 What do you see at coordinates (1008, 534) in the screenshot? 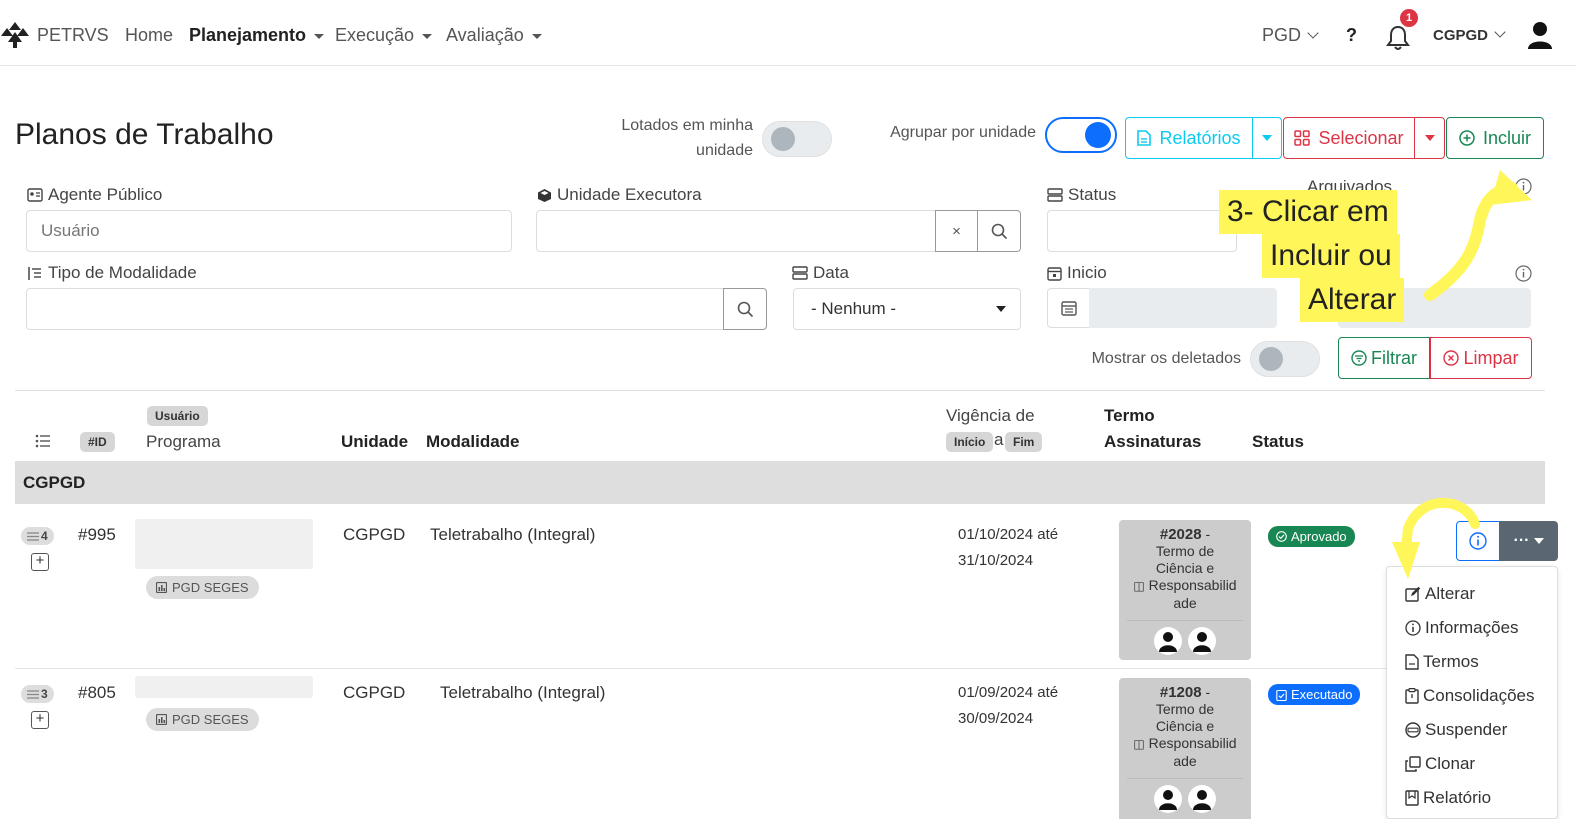
I see `row-vigencia-inicio: 01/10/2024 até` at bounding box center [1008, 534].